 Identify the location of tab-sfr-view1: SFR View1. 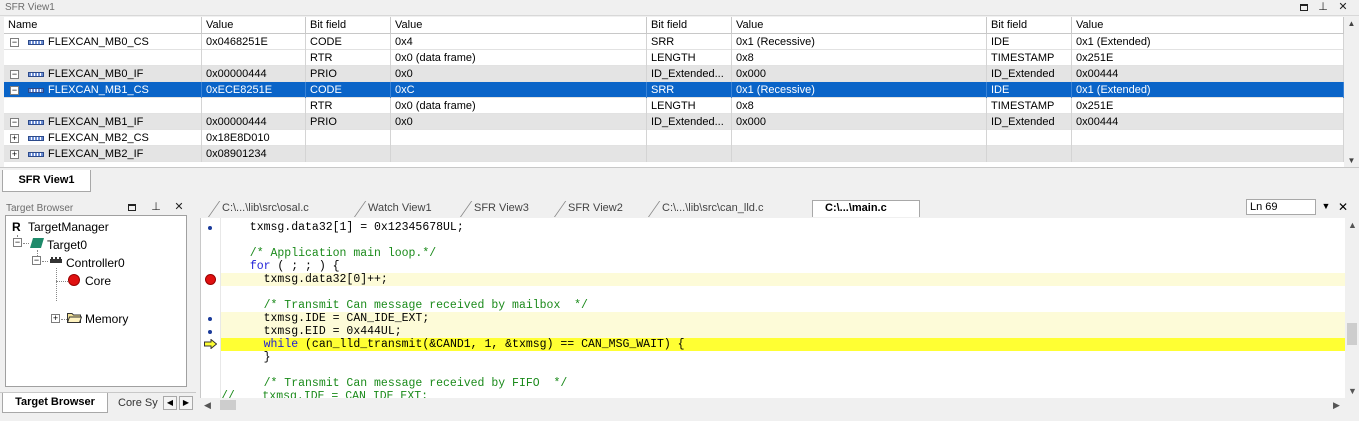
(46, 181).